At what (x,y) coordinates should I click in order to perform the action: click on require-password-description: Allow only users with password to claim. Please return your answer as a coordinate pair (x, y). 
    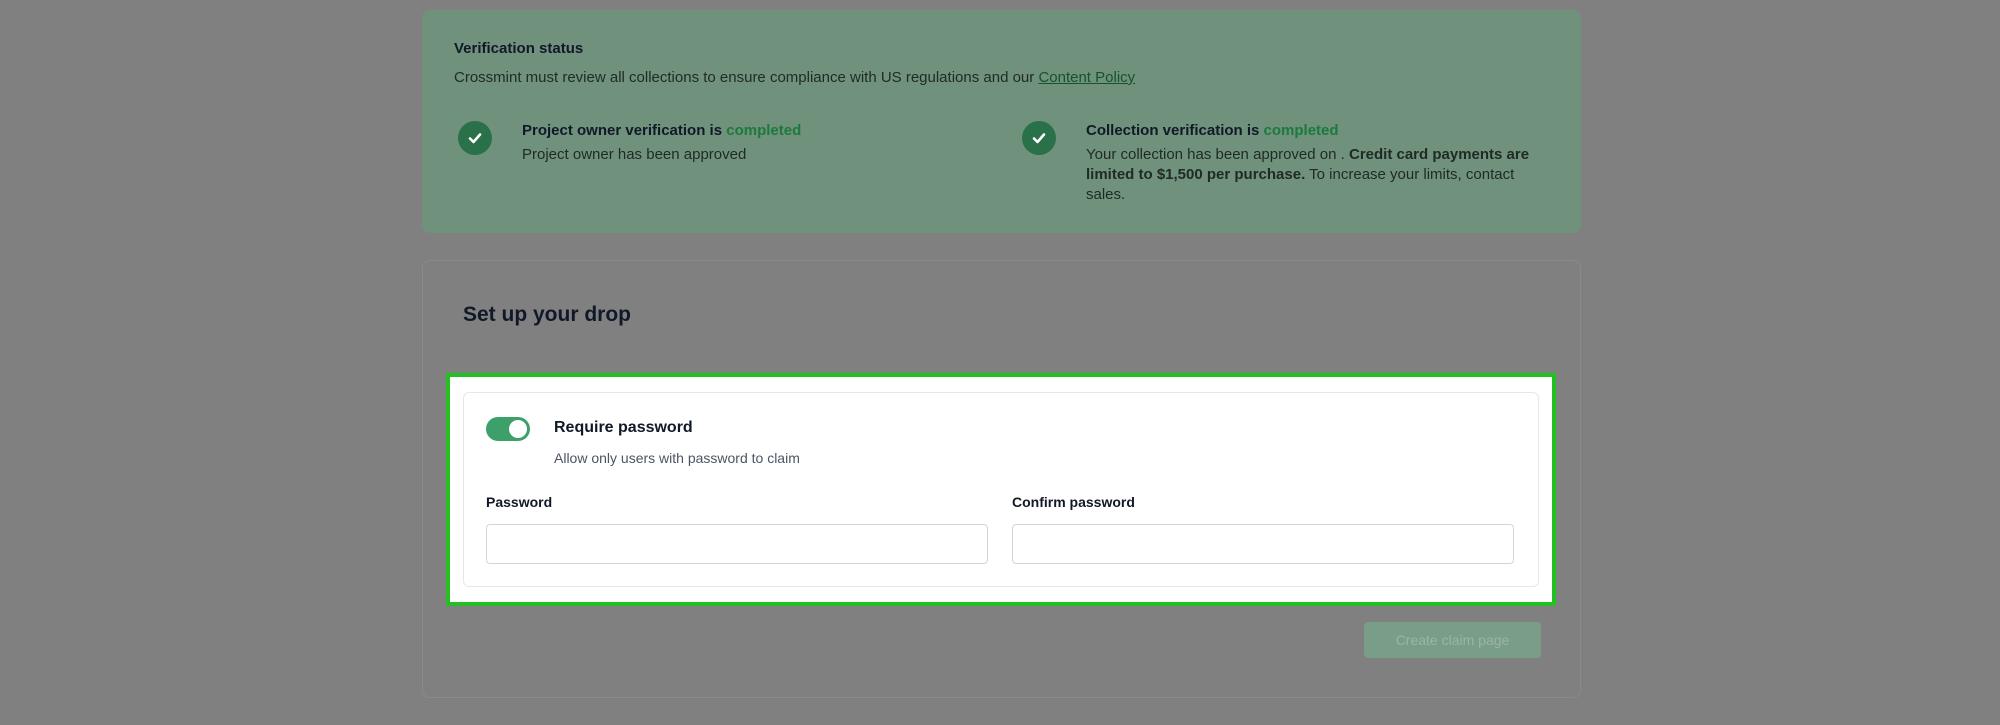
    Looking at the image, I should click on (677, 458).